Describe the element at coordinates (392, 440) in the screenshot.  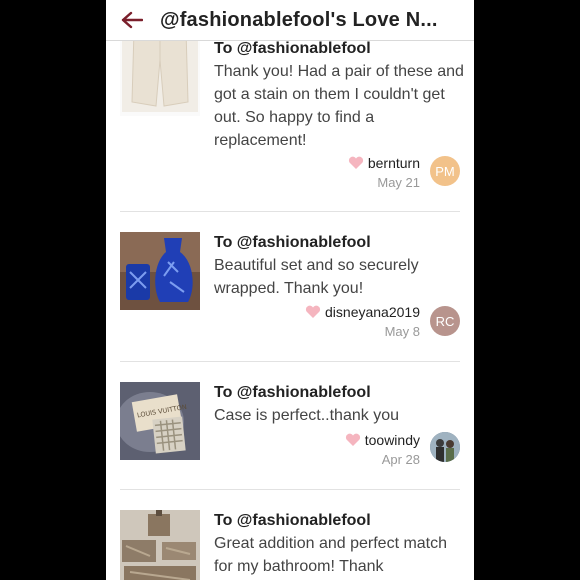
I see `author-username: toowindy` at that location.